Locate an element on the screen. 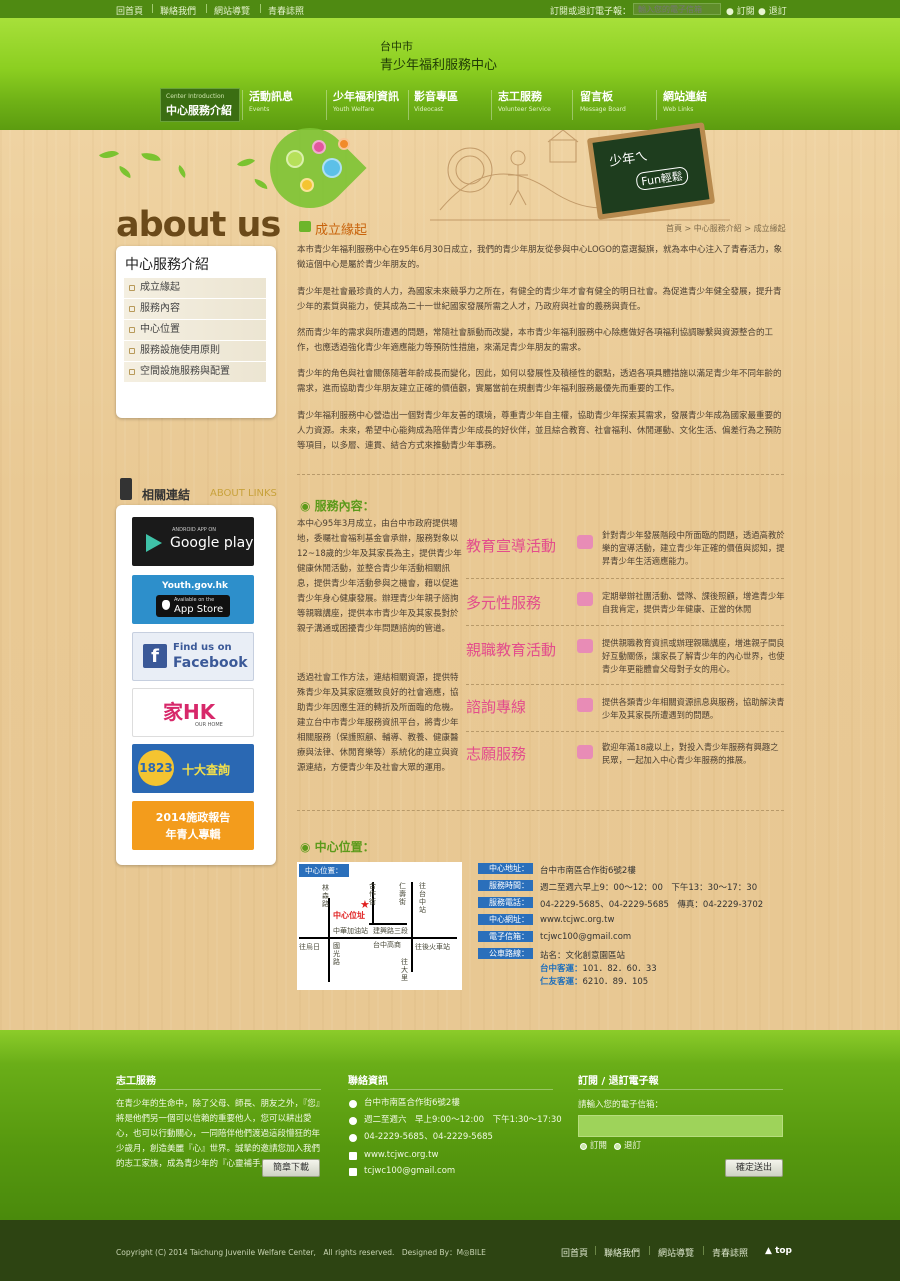 This screenshot has width=900, height=1281. link-small-text: 1823 is located at coordinates (156, 768).